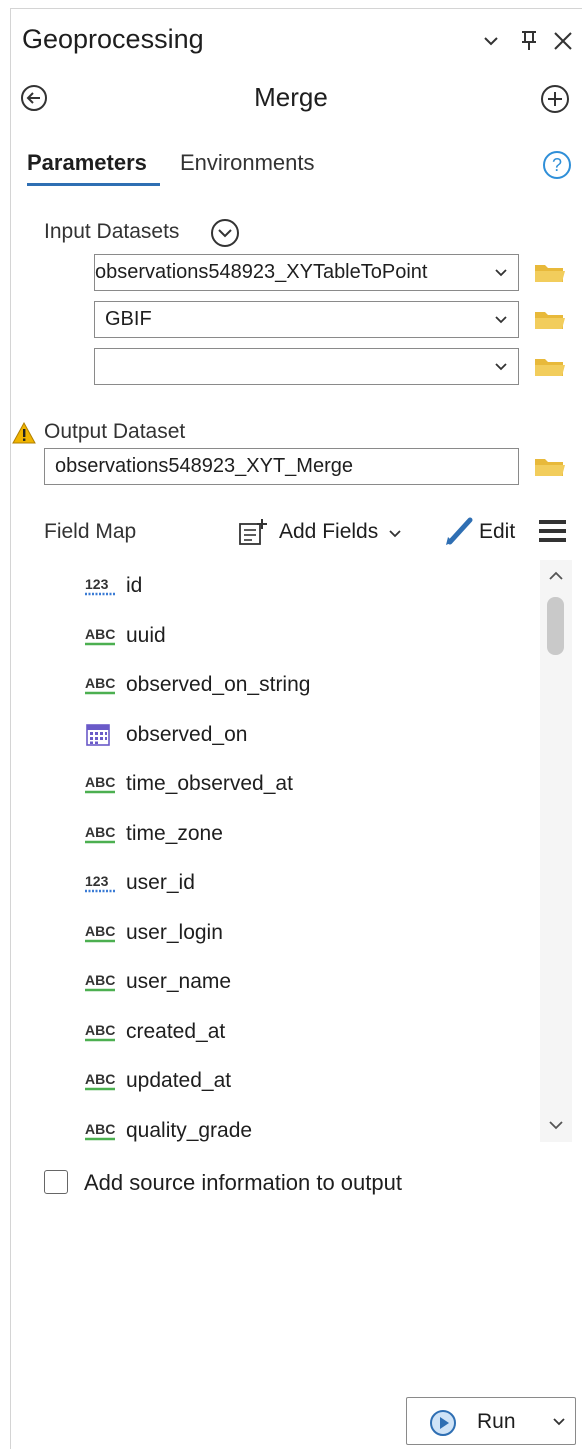 The image size is (582, 1449). Describe the element at coordinates (556, 576) in the screenshot. I see `scroll-up-icon` at that location.